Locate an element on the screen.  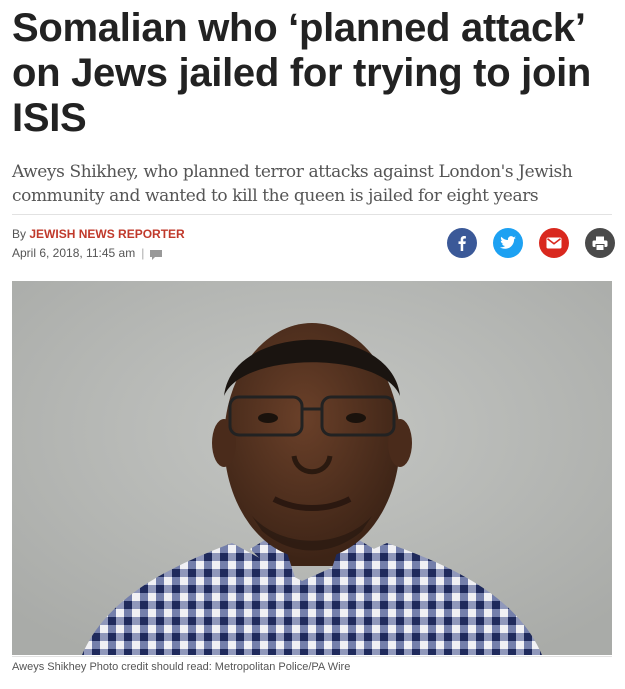
print-button is located at coordinates (600, 243).